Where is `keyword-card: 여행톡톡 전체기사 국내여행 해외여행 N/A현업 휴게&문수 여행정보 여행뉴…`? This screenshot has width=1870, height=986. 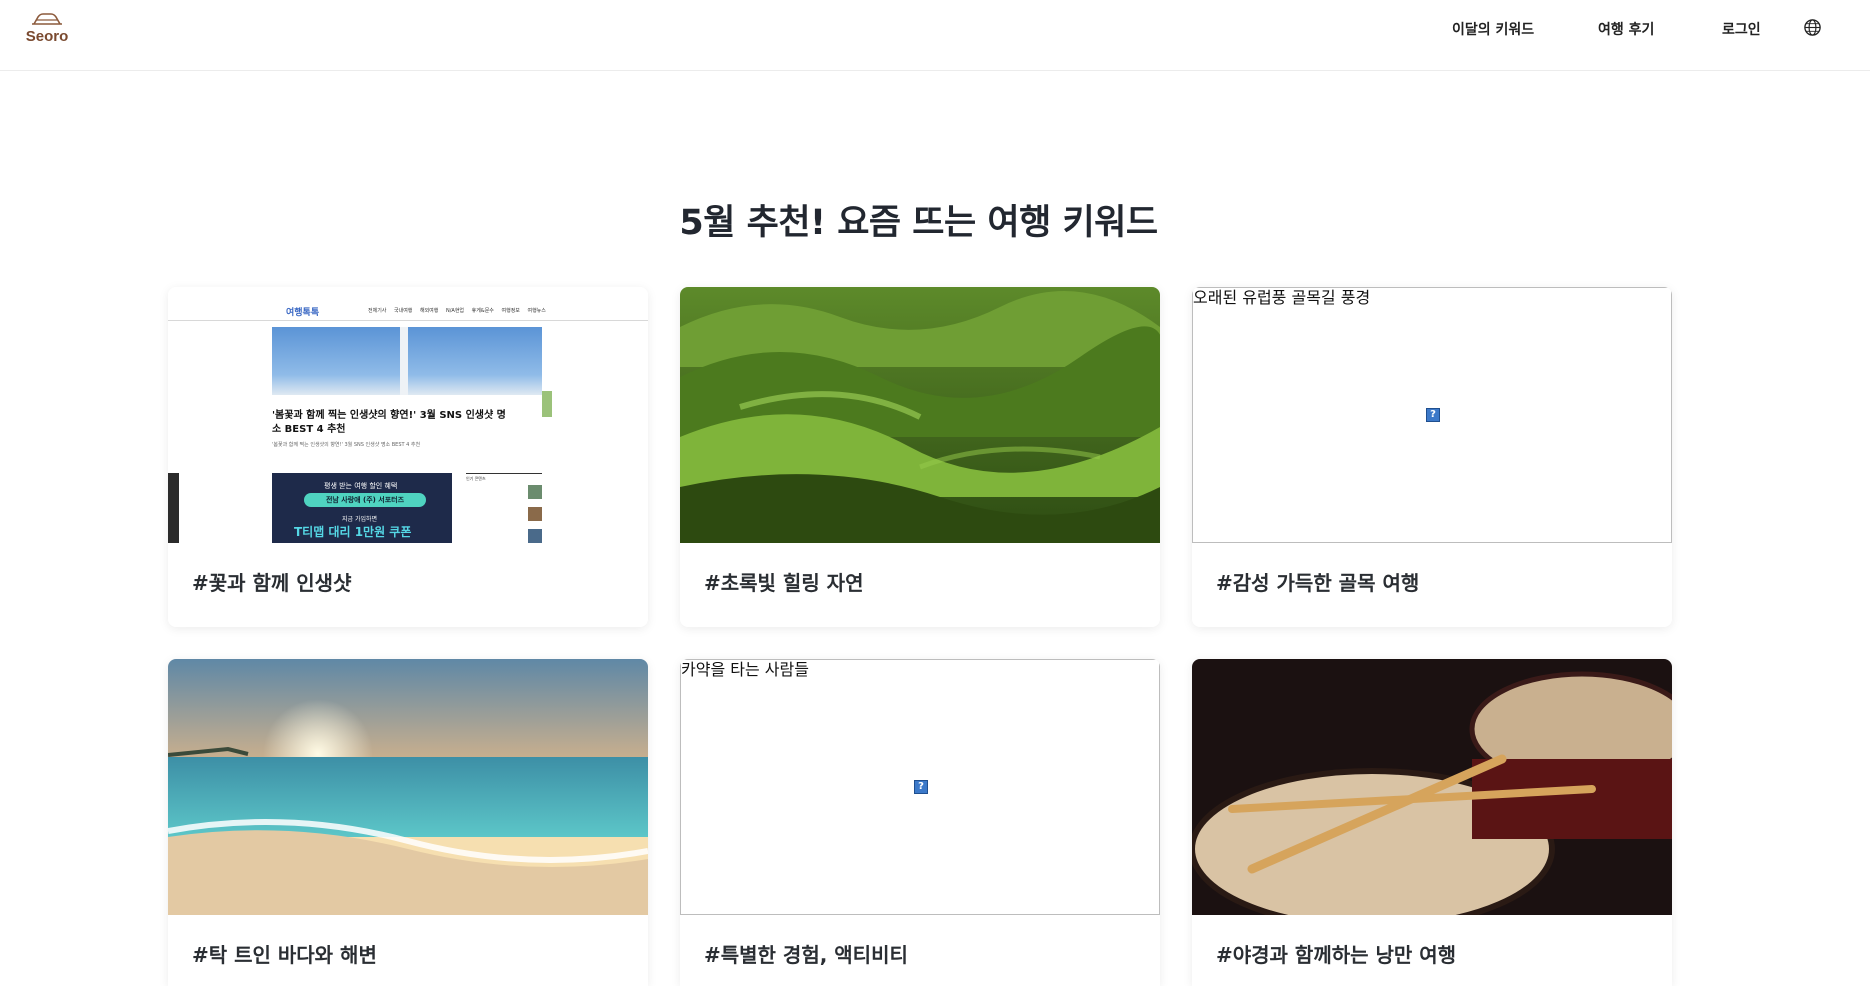 keyword-card: 여행톡톡 전체기사 국내여행 해외여행 N/A현업 휴게&문수 여행정보 여행뉴… is located at coordinates (408, 457).